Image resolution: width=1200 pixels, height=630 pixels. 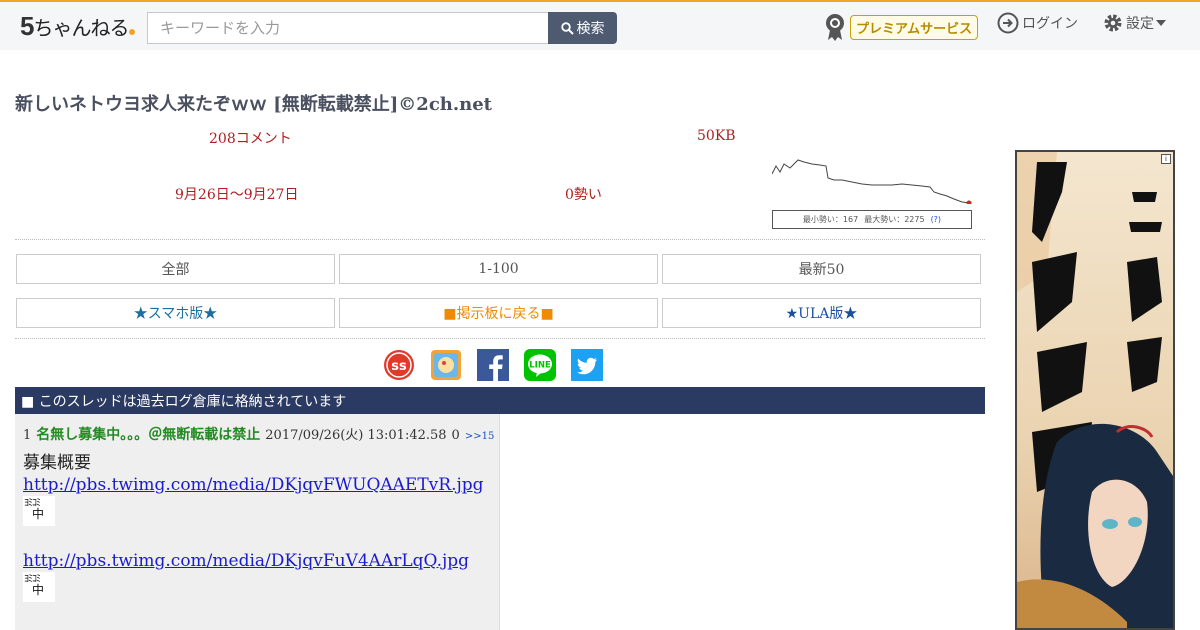 I want to click on ad-artwork, so click(x=1095, y=390).